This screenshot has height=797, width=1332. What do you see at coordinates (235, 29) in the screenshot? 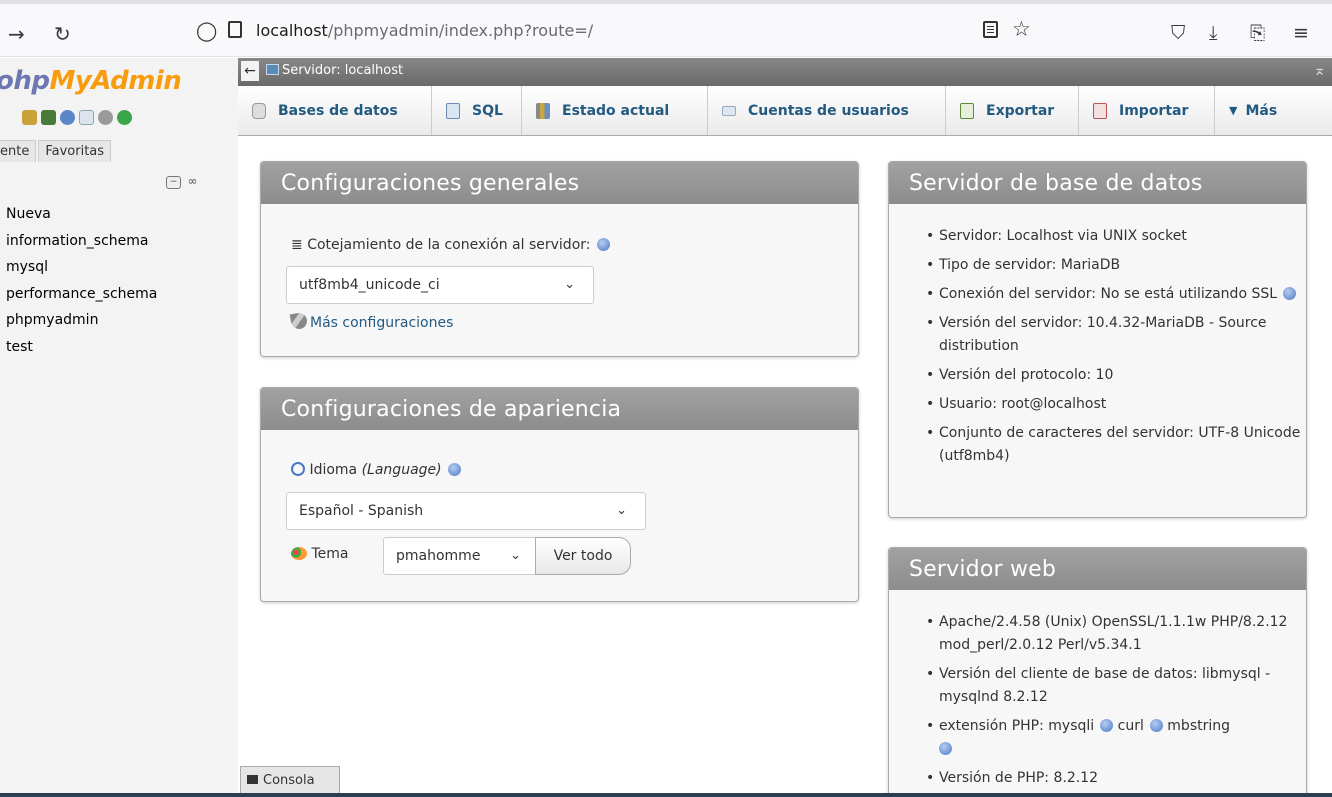
I see `page-info-icon` at bounding box center [235, 29].